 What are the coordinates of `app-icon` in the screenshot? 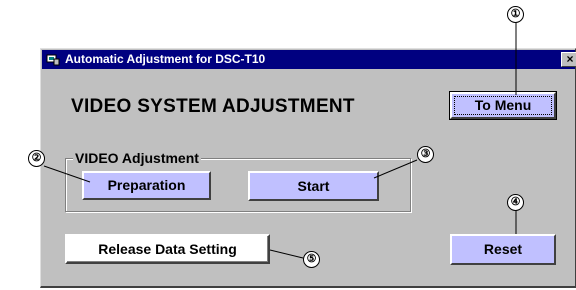 It's located at (53, 60).